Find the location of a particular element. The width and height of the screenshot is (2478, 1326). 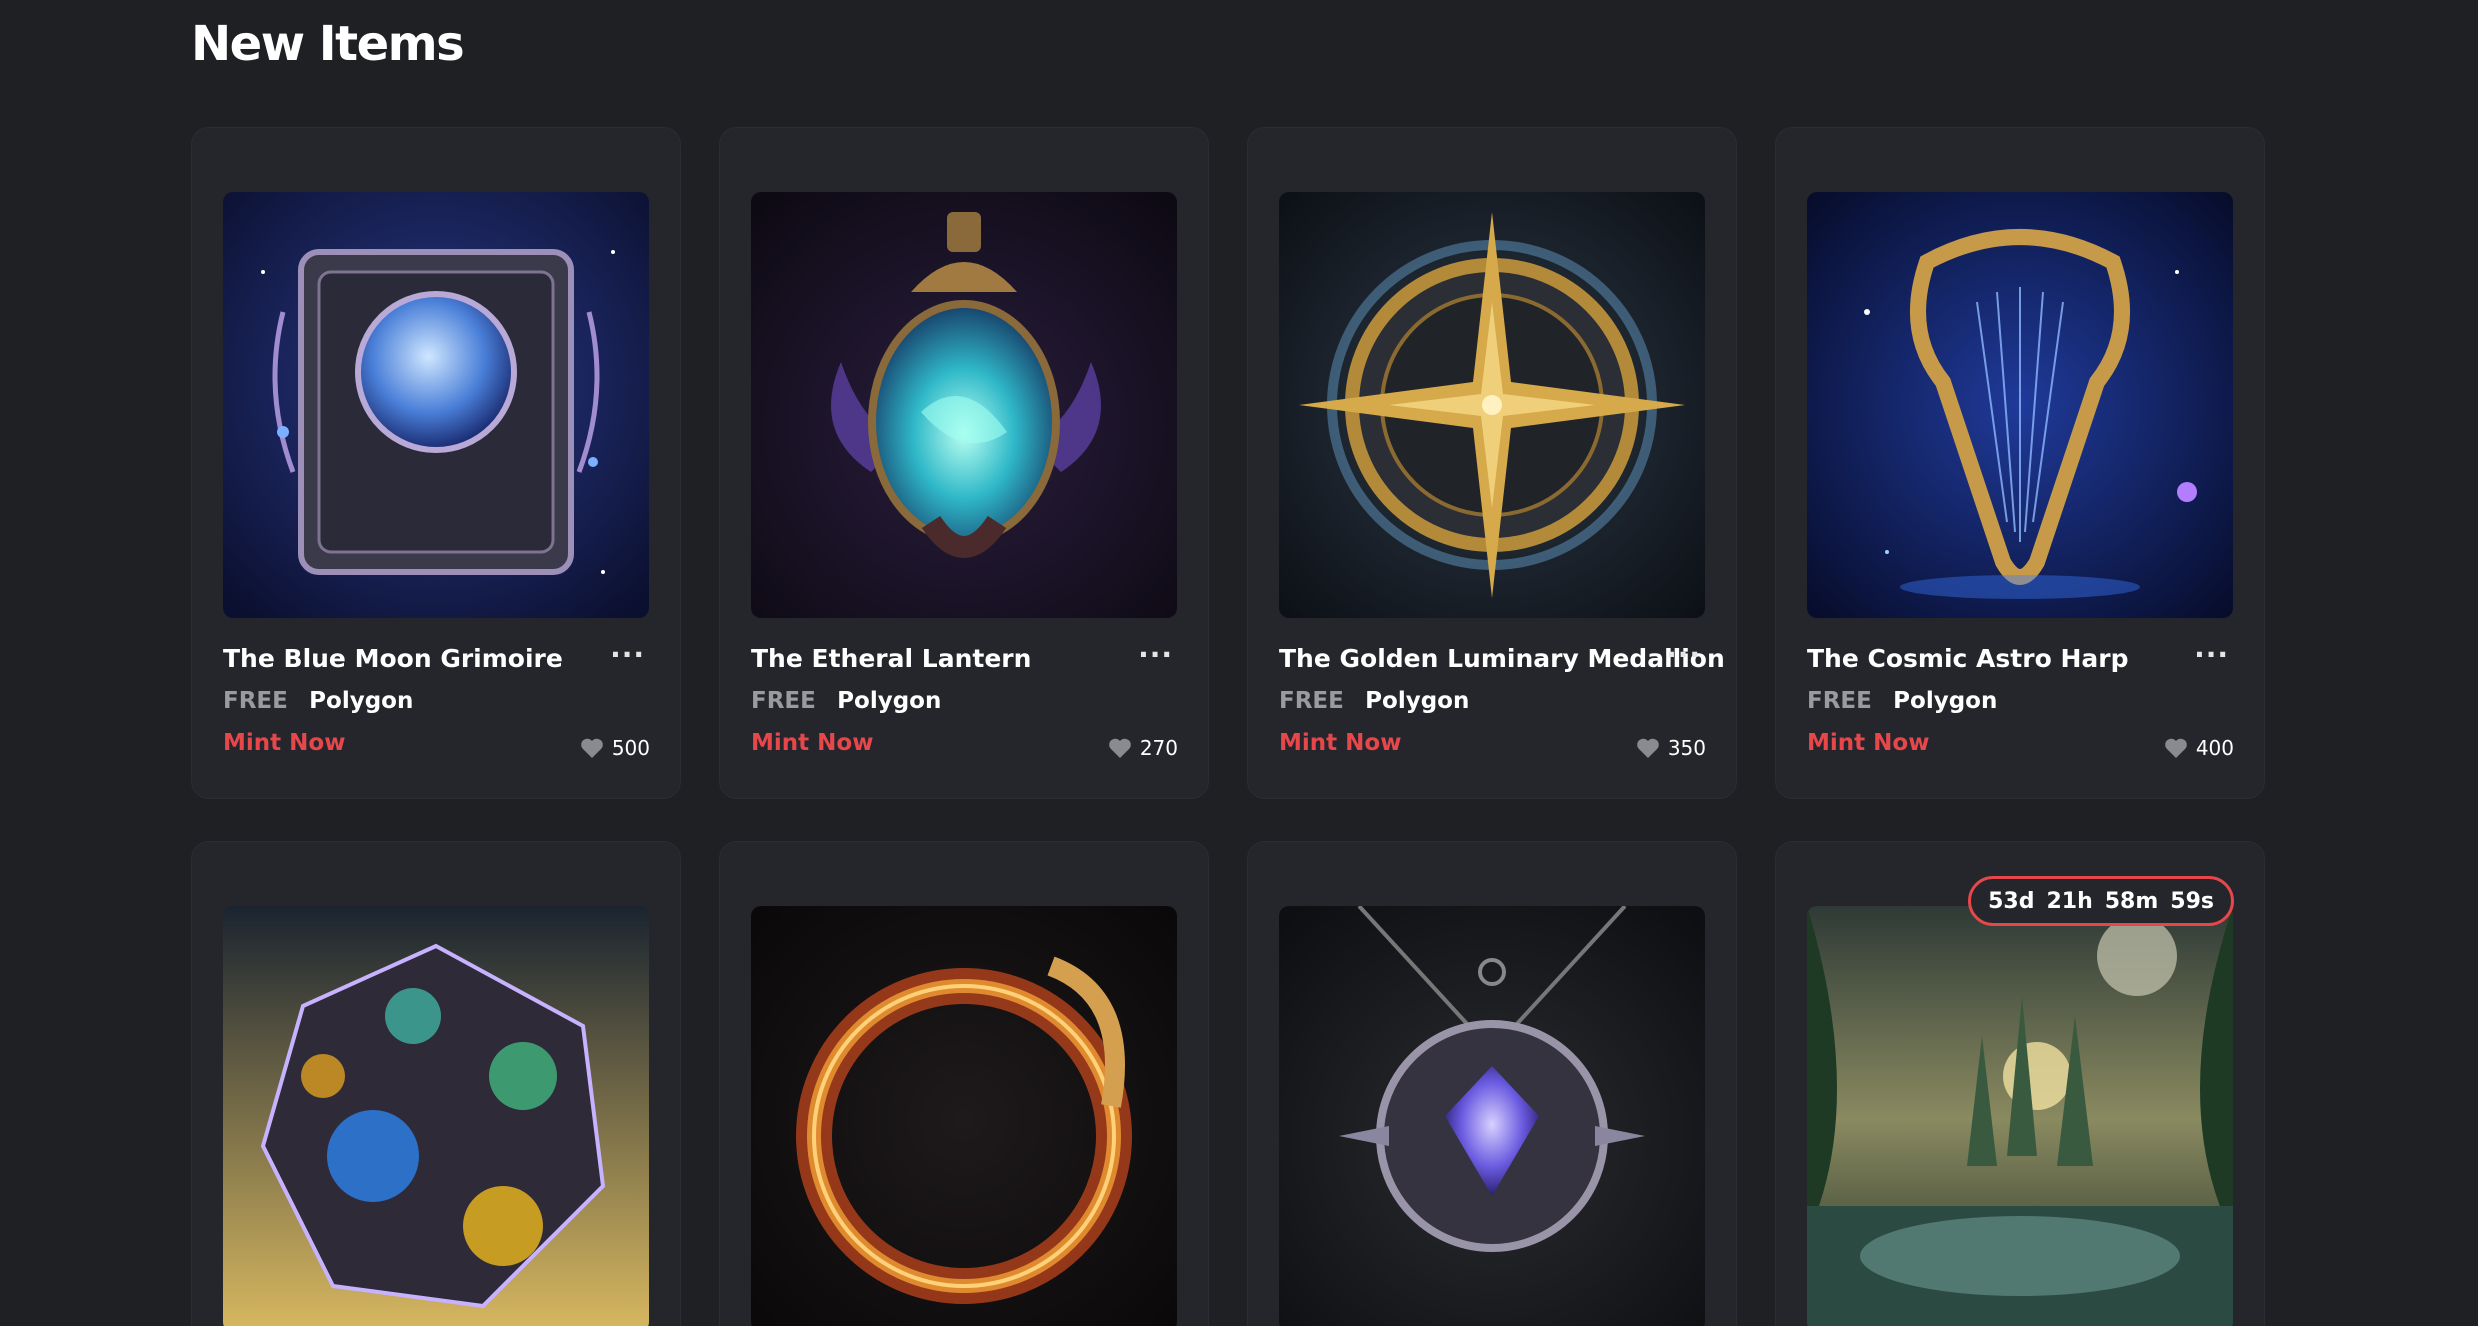

item-name: The Blue Moon Grimoire is located at coordinates (393, 658).